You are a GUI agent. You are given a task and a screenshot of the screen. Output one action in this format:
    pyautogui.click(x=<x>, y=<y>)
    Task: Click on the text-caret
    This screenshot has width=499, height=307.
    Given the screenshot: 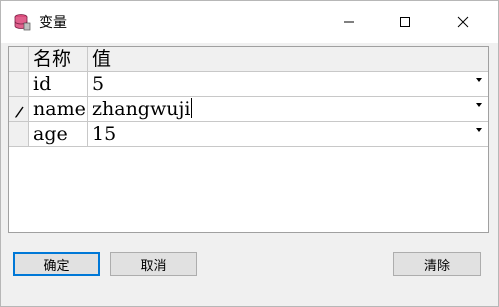 What is the action you would take?
    pyautogui.click(x=192, y=108)
    